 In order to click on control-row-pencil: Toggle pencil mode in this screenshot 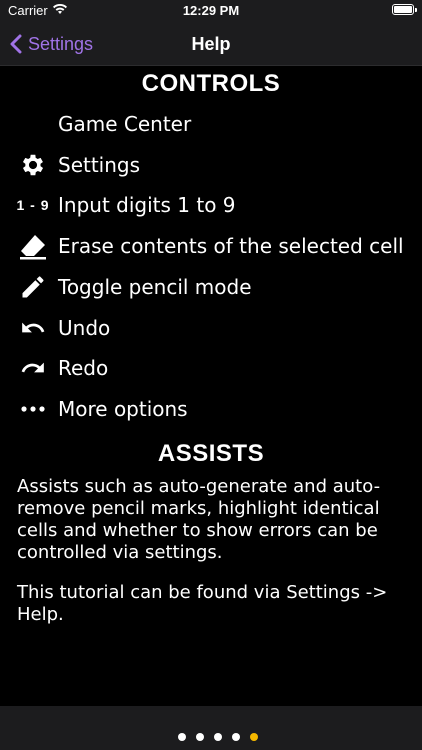, I will do `click(211, 287)`.